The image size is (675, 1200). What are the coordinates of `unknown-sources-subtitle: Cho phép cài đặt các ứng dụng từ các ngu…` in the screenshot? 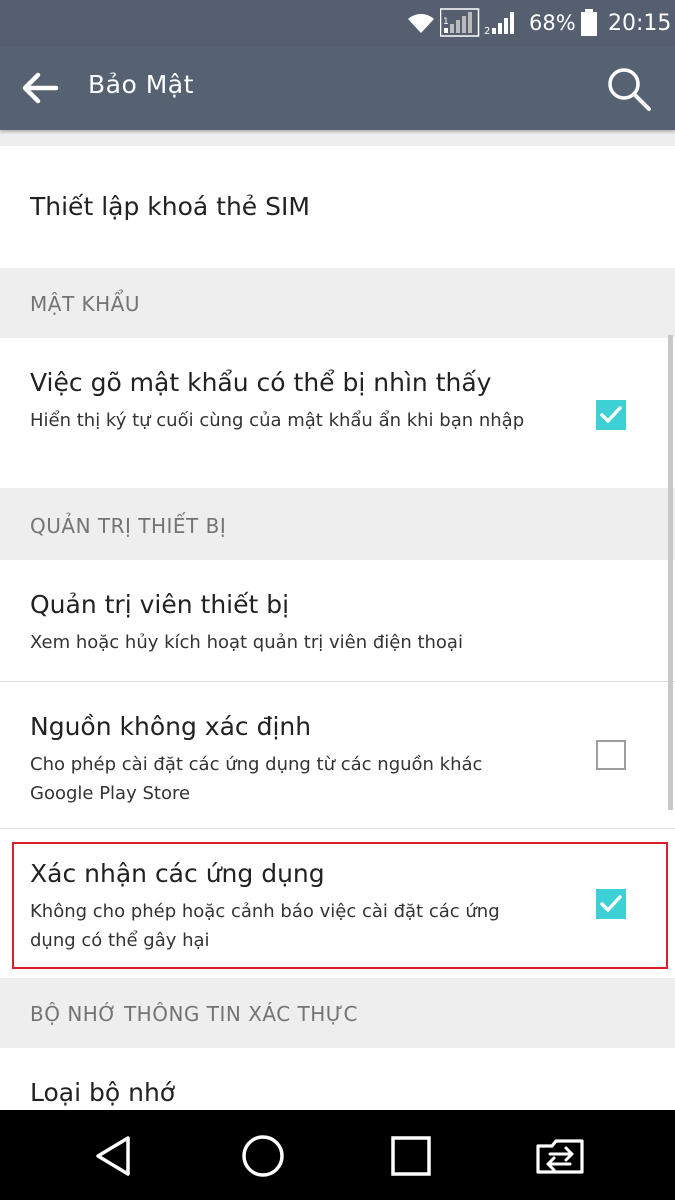 It's located at (256, 779).